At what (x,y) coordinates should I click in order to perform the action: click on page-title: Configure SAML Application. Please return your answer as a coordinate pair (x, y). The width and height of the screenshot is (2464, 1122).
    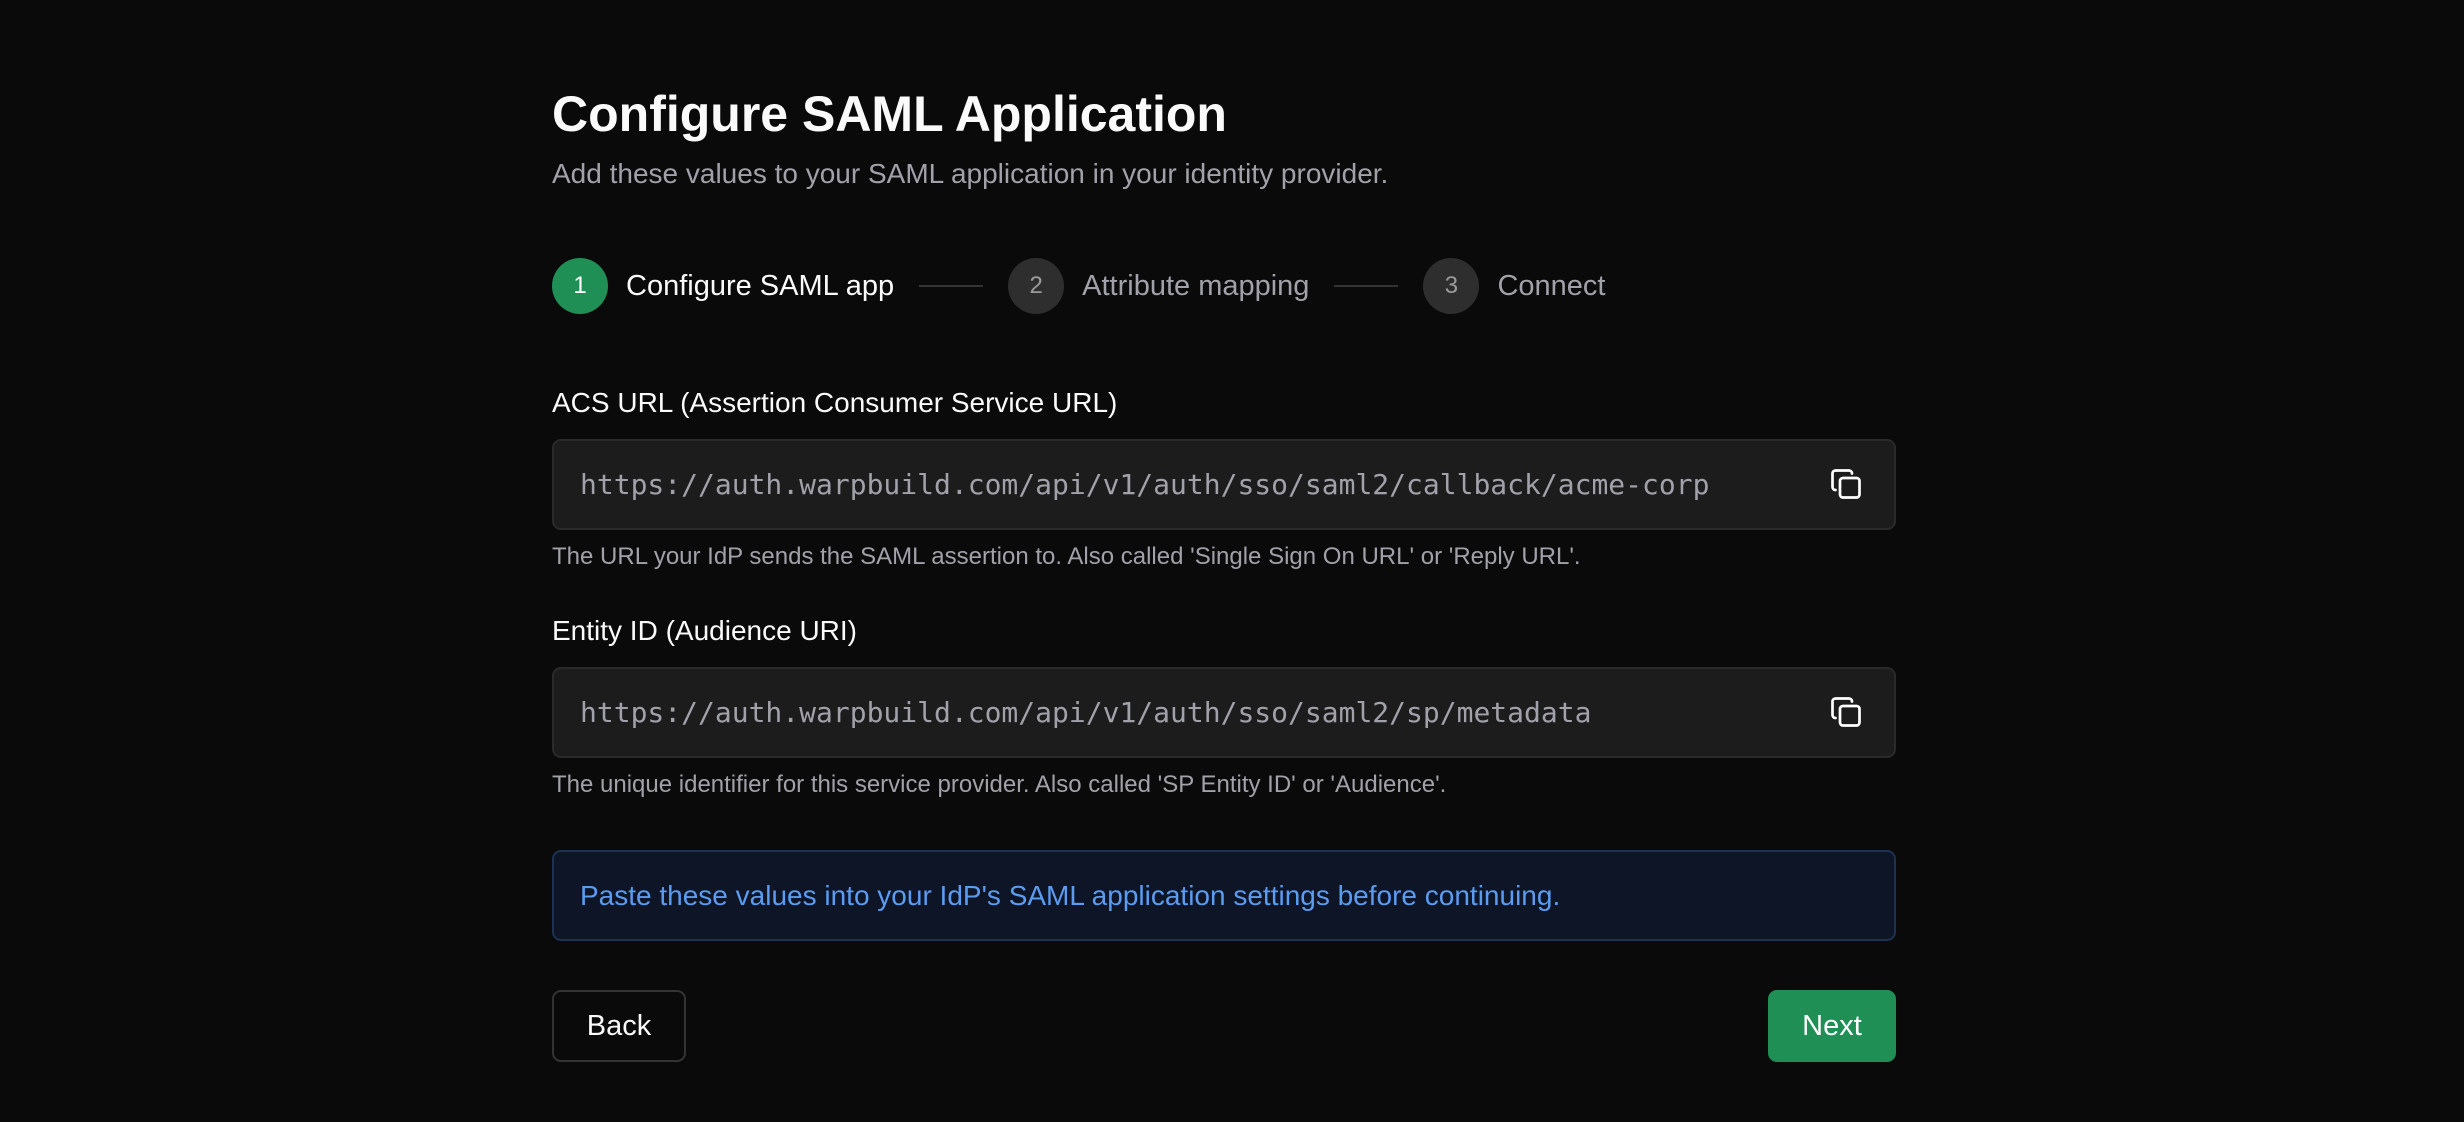
    Looking at the image, I should click on (889, 114).